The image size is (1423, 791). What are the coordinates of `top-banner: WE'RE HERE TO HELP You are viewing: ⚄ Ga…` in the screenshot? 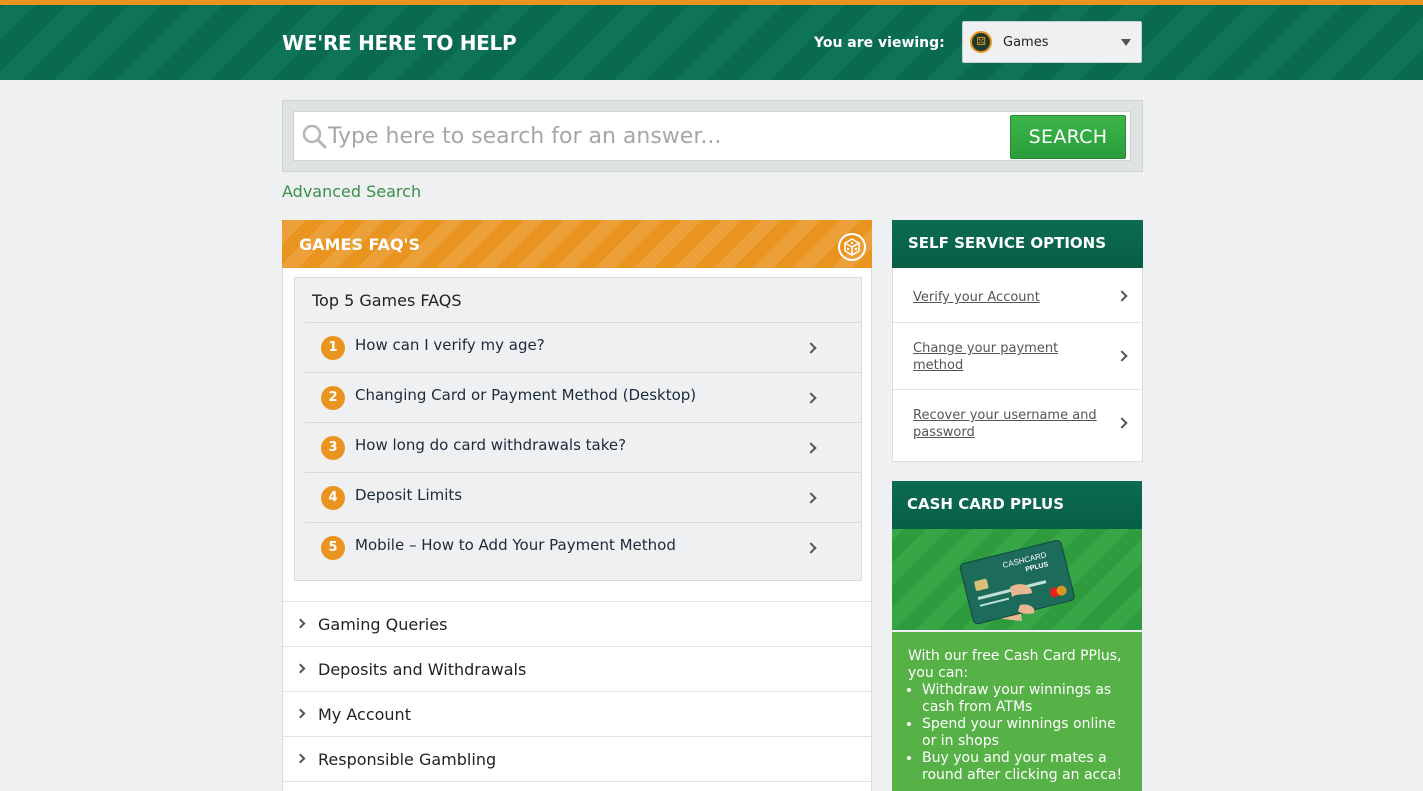 It's located at (711, 40).